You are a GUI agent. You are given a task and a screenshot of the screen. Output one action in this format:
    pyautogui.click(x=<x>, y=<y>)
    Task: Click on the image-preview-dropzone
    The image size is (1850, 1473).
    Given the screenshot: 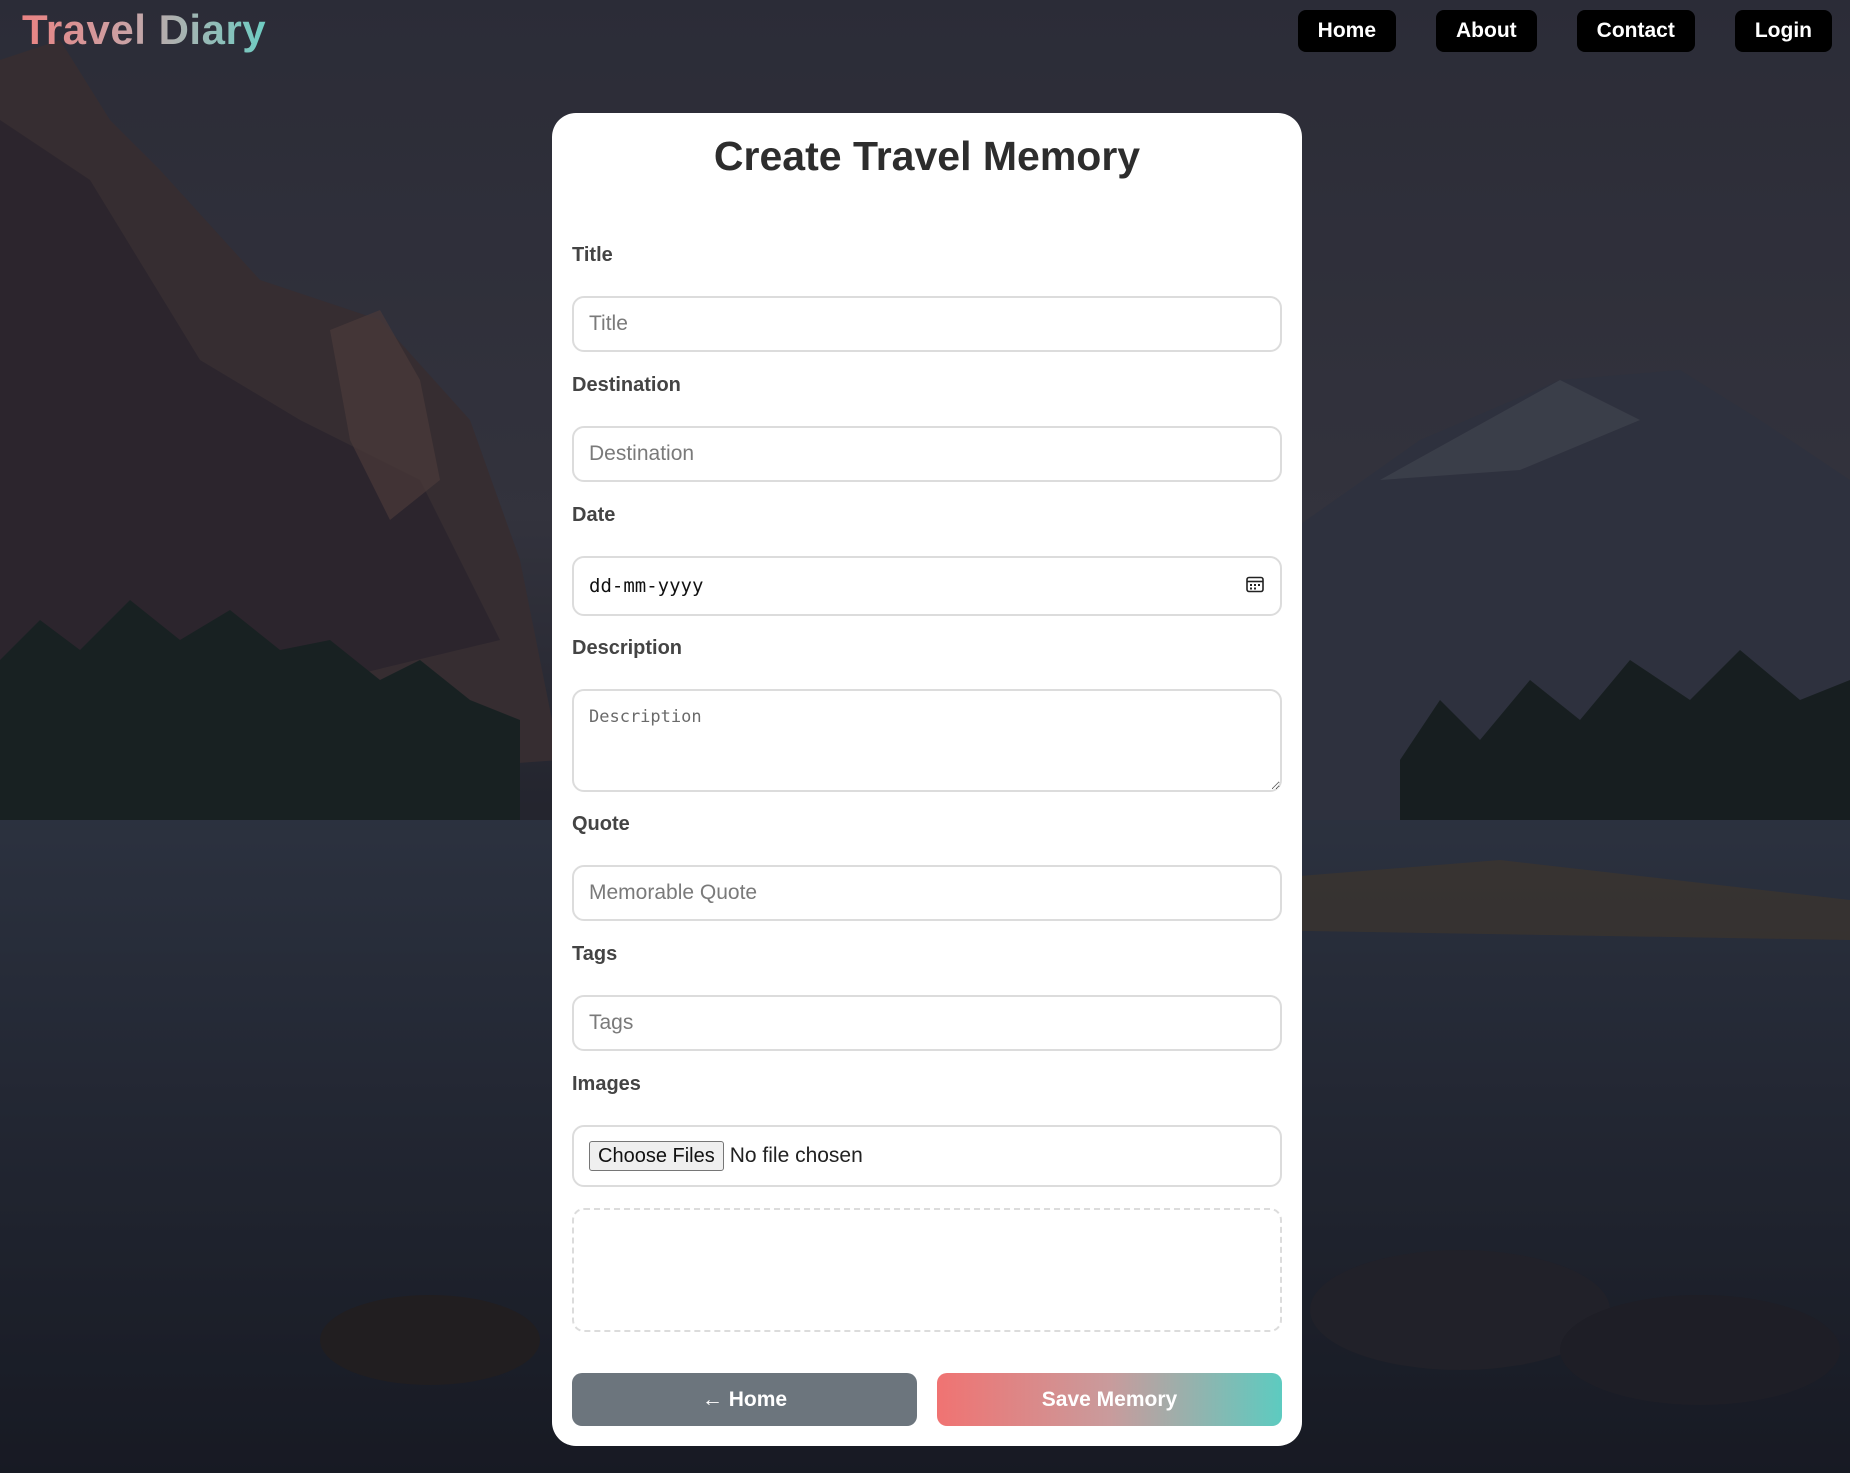 What is the action you would take?
    pyautogui.click(x=927, y=1270)
    